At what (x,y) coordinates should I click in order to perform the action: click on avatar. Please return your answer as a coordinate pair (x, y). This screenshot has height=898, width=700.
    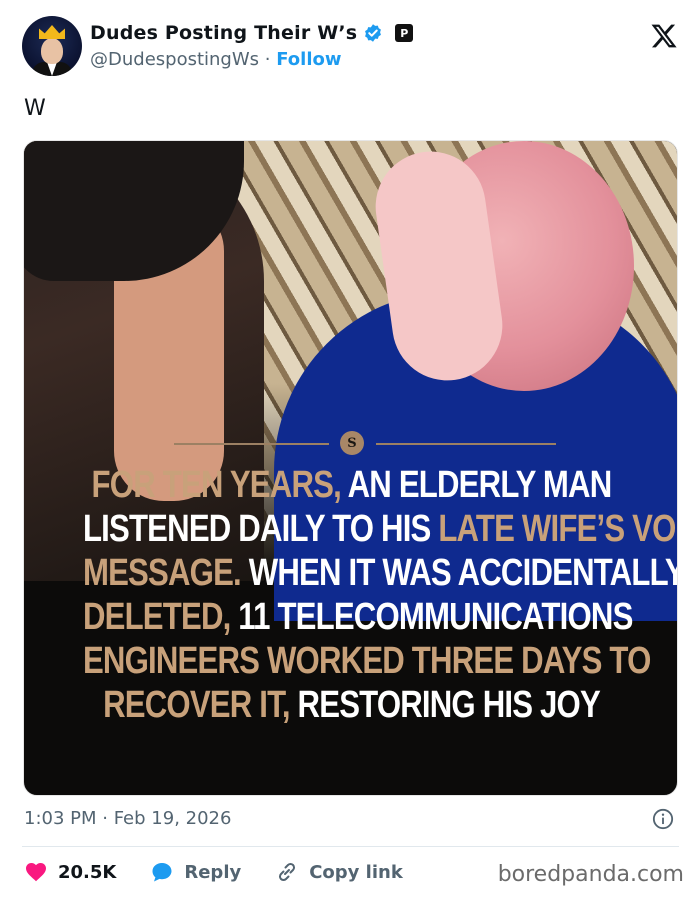
    Looking at the image, I should click on (52, 46).